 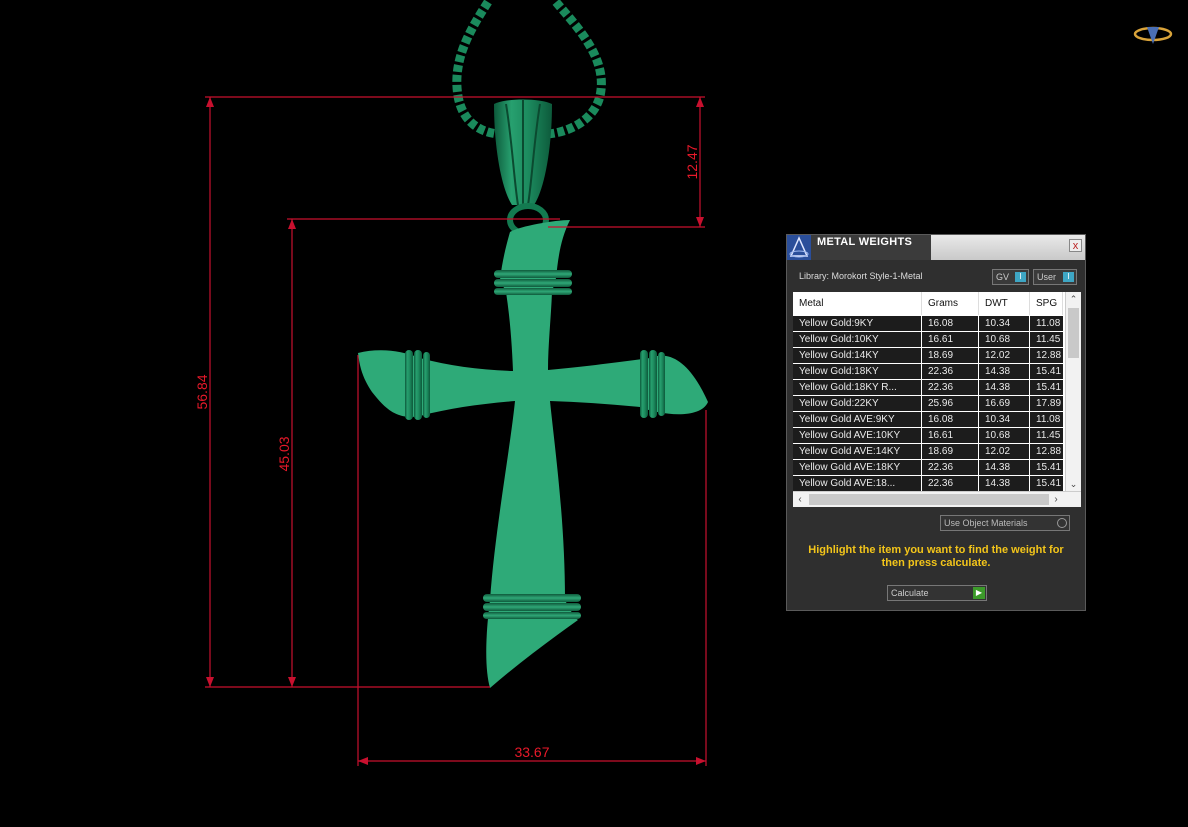 What do you see at coordinates (1153, 35) in the screenshot?
I see `gemvision-logo-icon` at bounding box center [1153, 35].